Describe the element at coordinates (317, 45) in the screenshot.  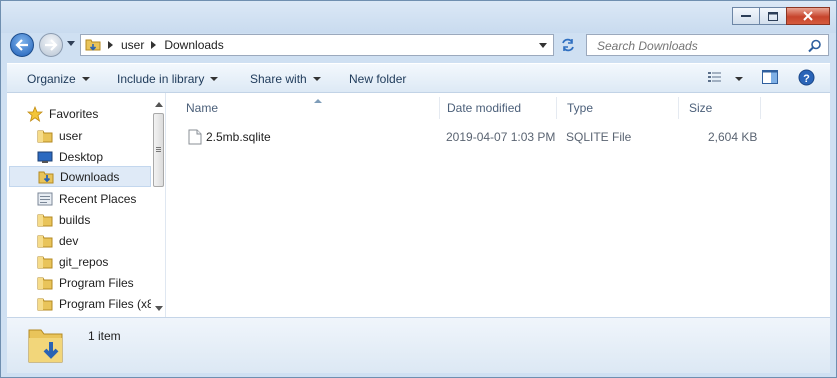
I see `address-bar: user Downloads` at that location.